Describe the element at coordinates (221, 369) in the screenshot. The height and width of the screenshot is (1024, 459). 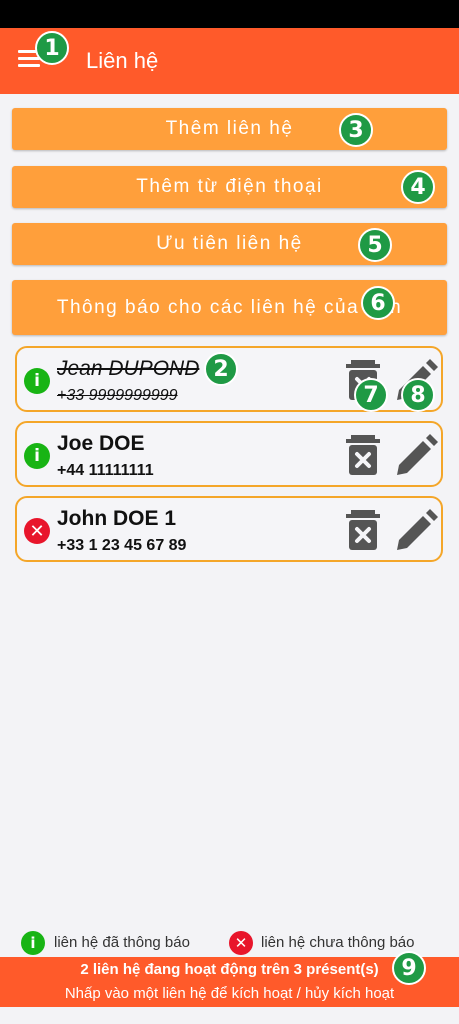
I see `annotation-badge-2: 2` at that location.